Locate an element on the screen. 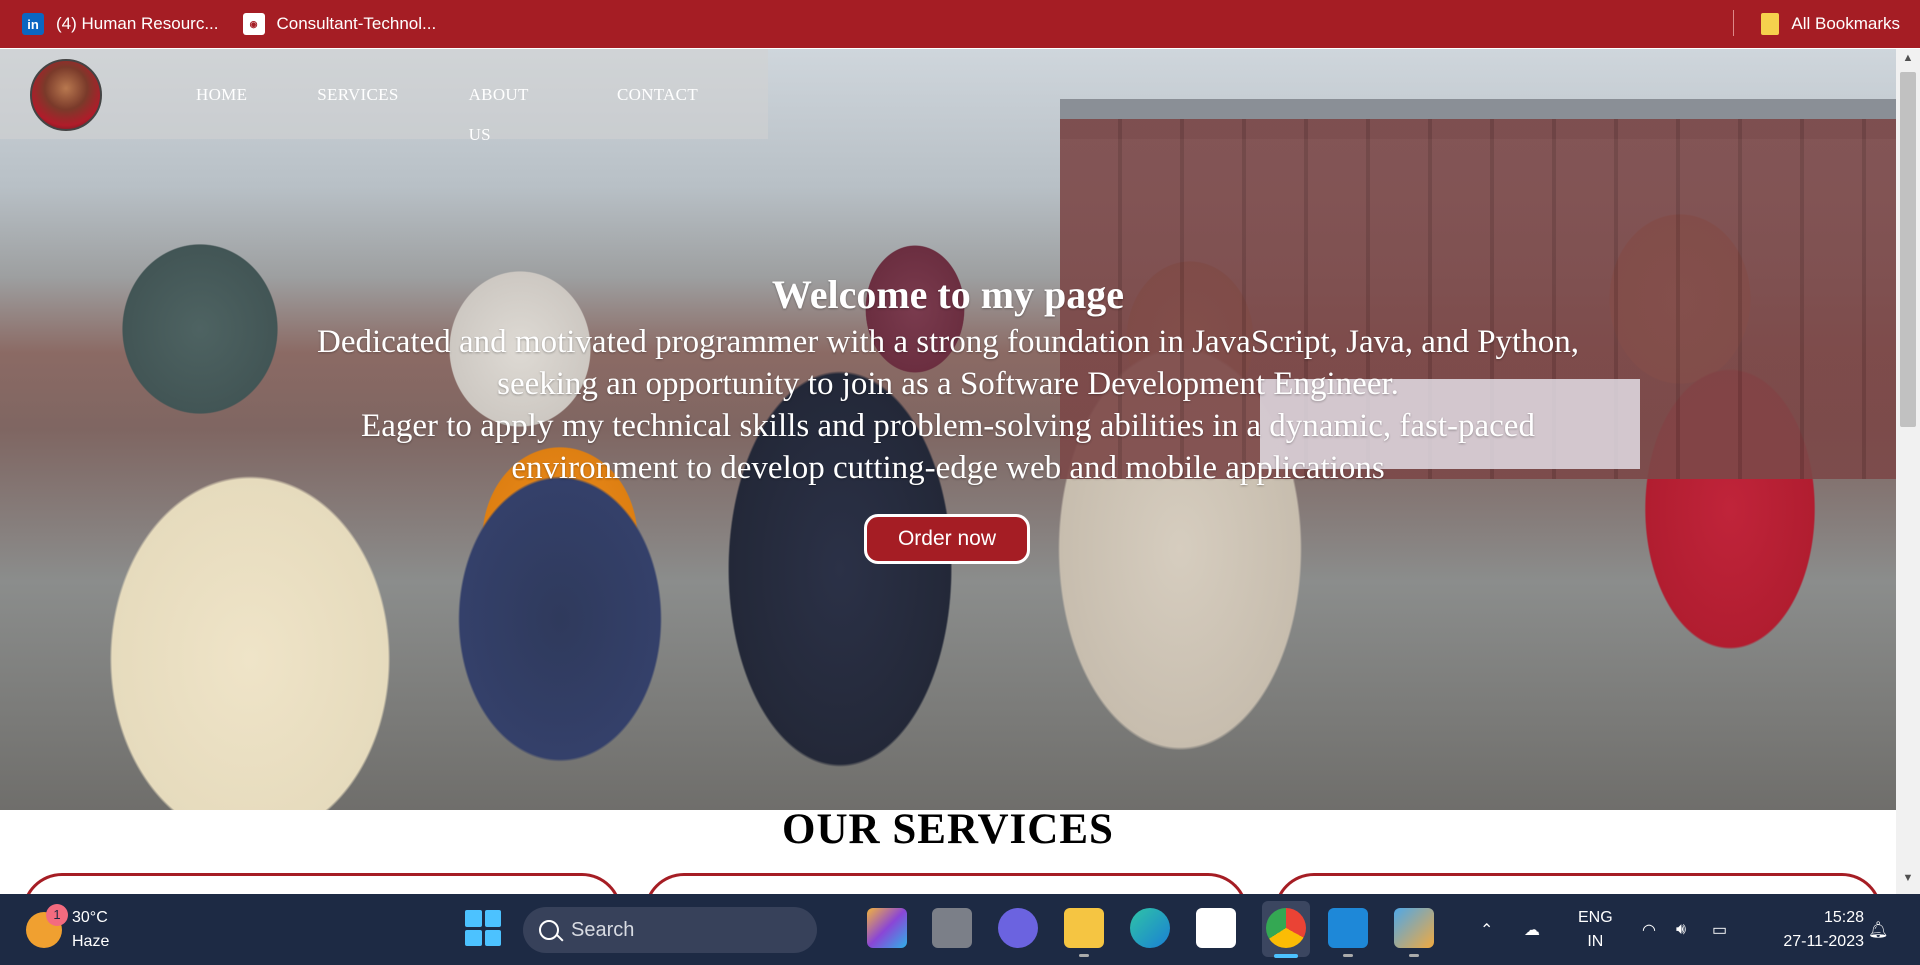 This screenshot has height=965, width=1920. consultant-icon: ◉ is located at coordinates (253, 24).